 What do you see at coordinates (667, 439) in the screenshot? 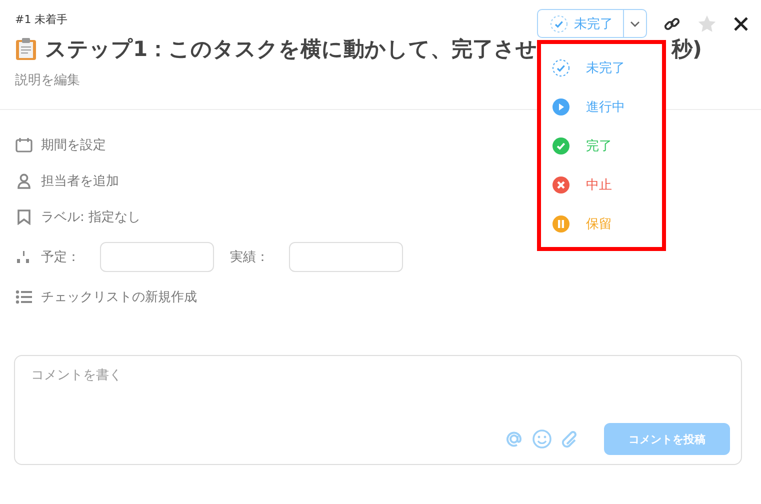
I see `post-comment-button: コメントを投稿` at bounding box center [667, 439].